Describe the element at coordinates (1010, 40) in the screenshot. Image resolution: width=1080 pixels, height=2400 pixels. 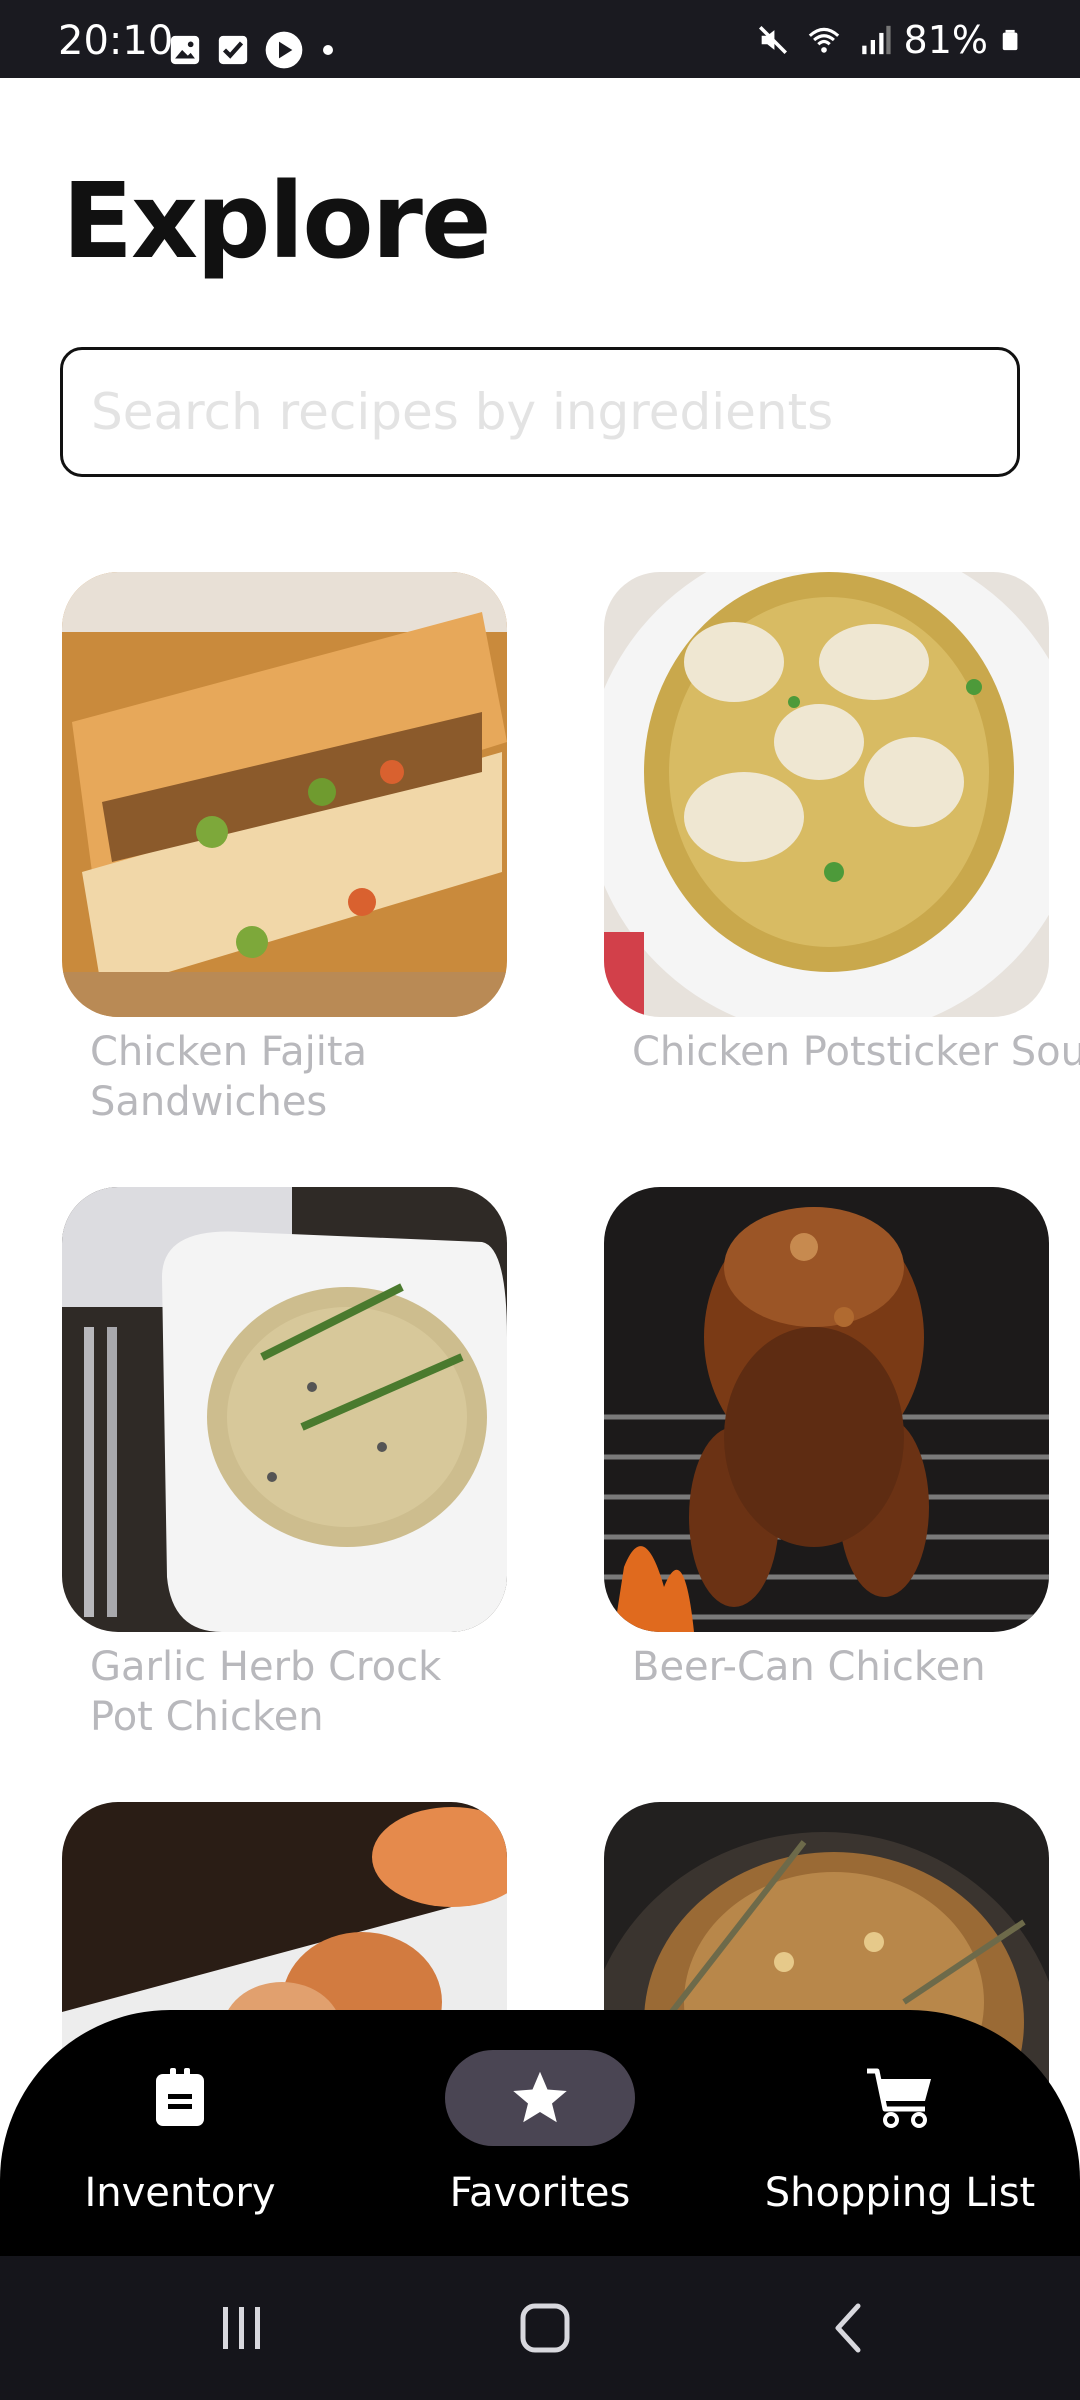
I see `battery-icon` at that location.